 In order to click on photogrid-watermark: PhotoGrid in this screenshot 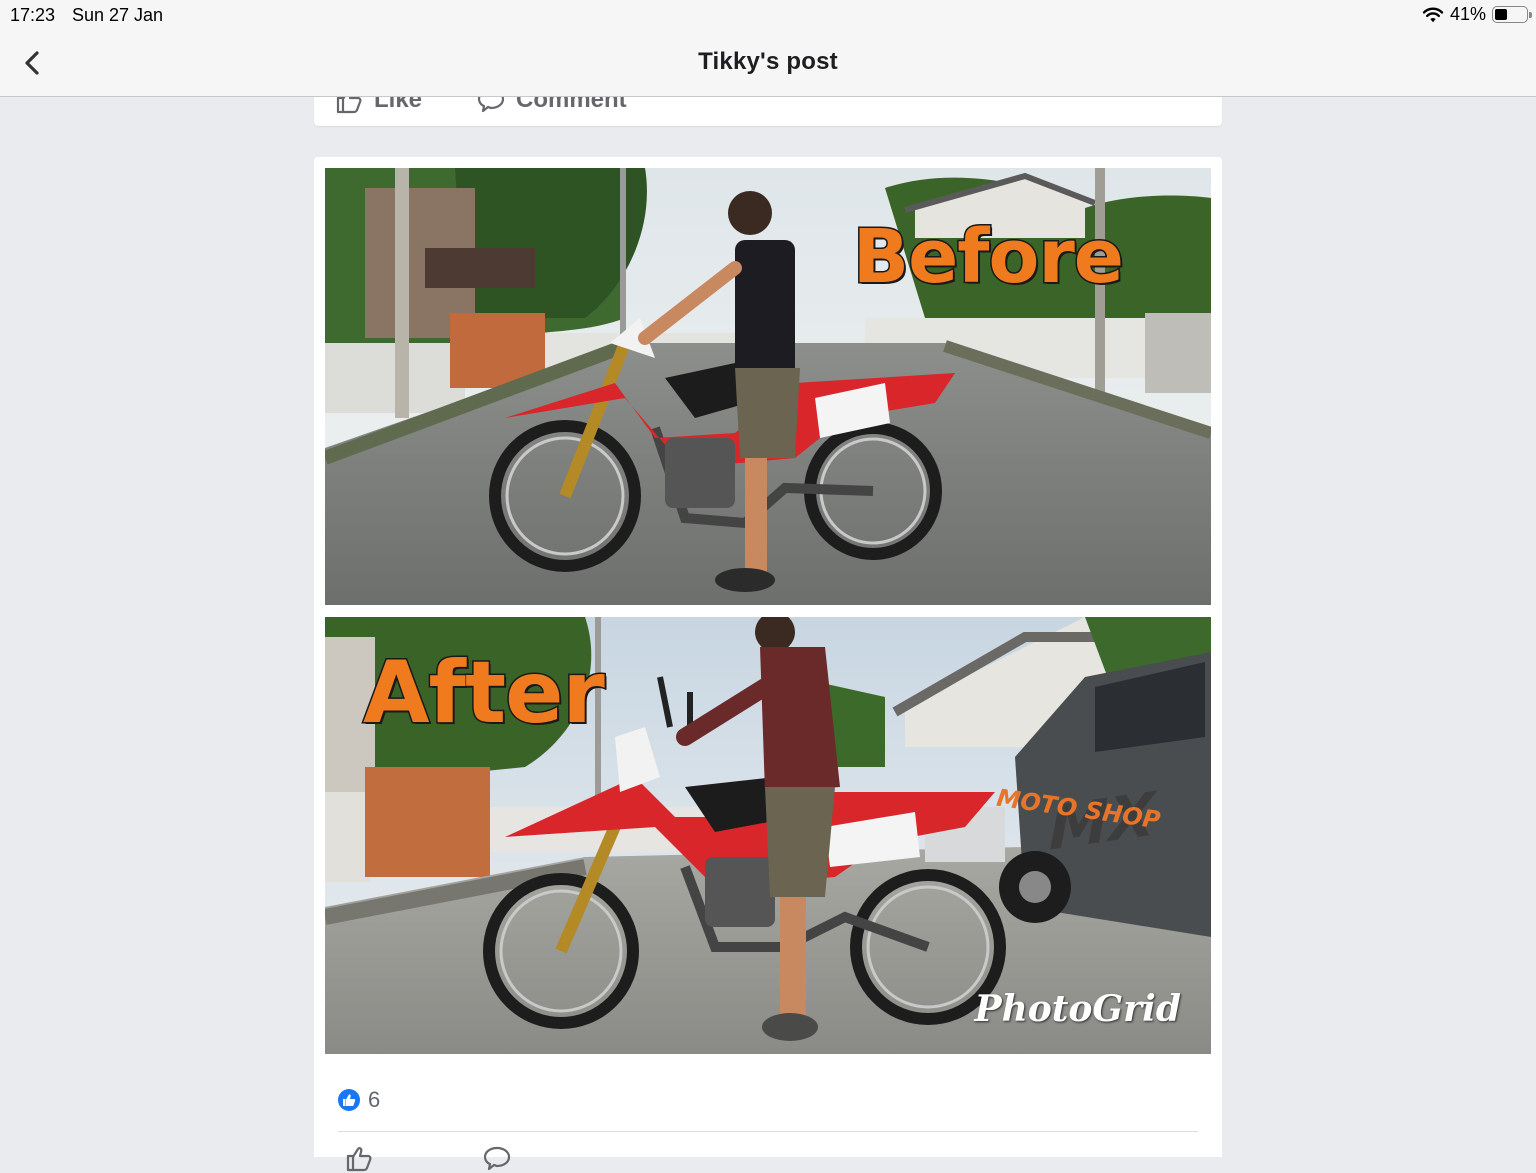, I will do `click(1077, 1009)`.